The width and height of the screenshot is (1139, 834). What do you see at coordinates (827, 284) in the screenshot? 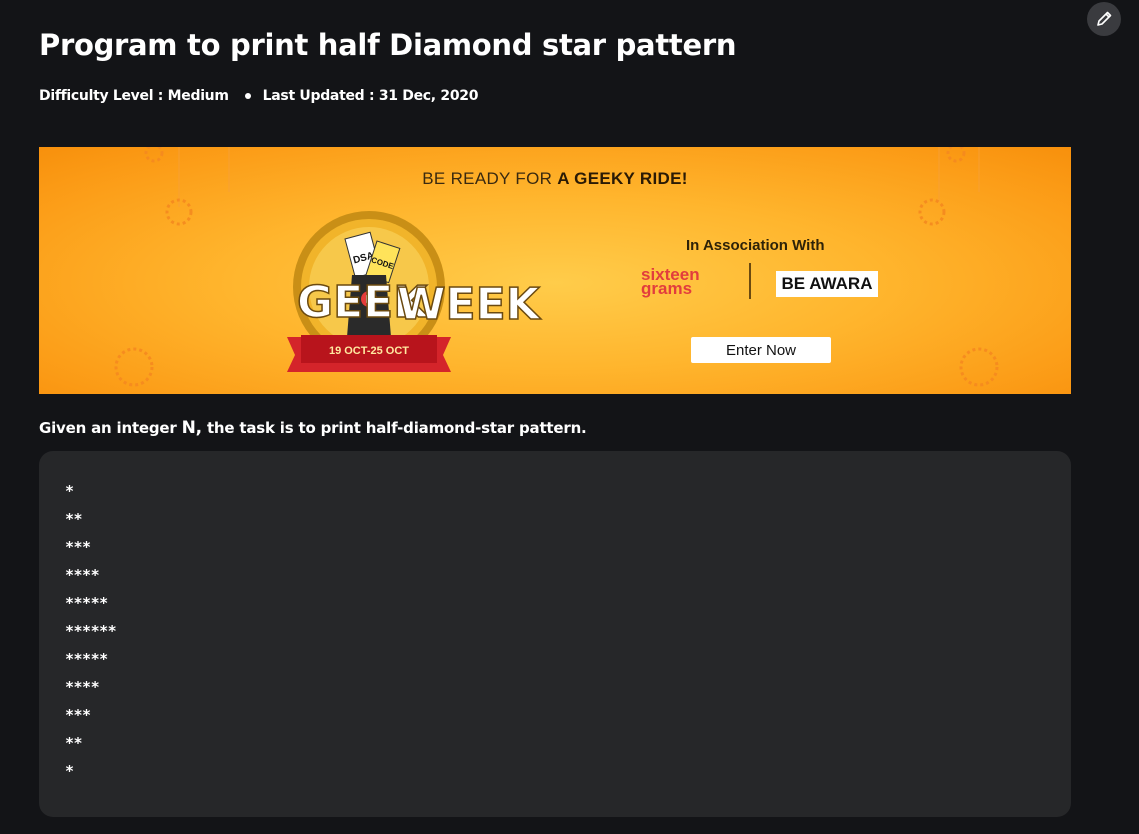
I see `be-awara-logo: BE AWARA` at bounding box center [827, 284].